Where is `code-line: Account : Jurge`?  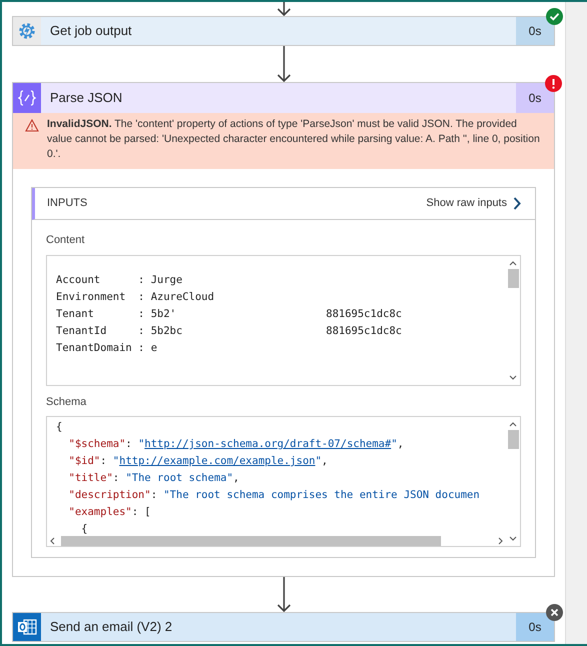 code-line: Account : Jurge is located at coordinates (120, 280).